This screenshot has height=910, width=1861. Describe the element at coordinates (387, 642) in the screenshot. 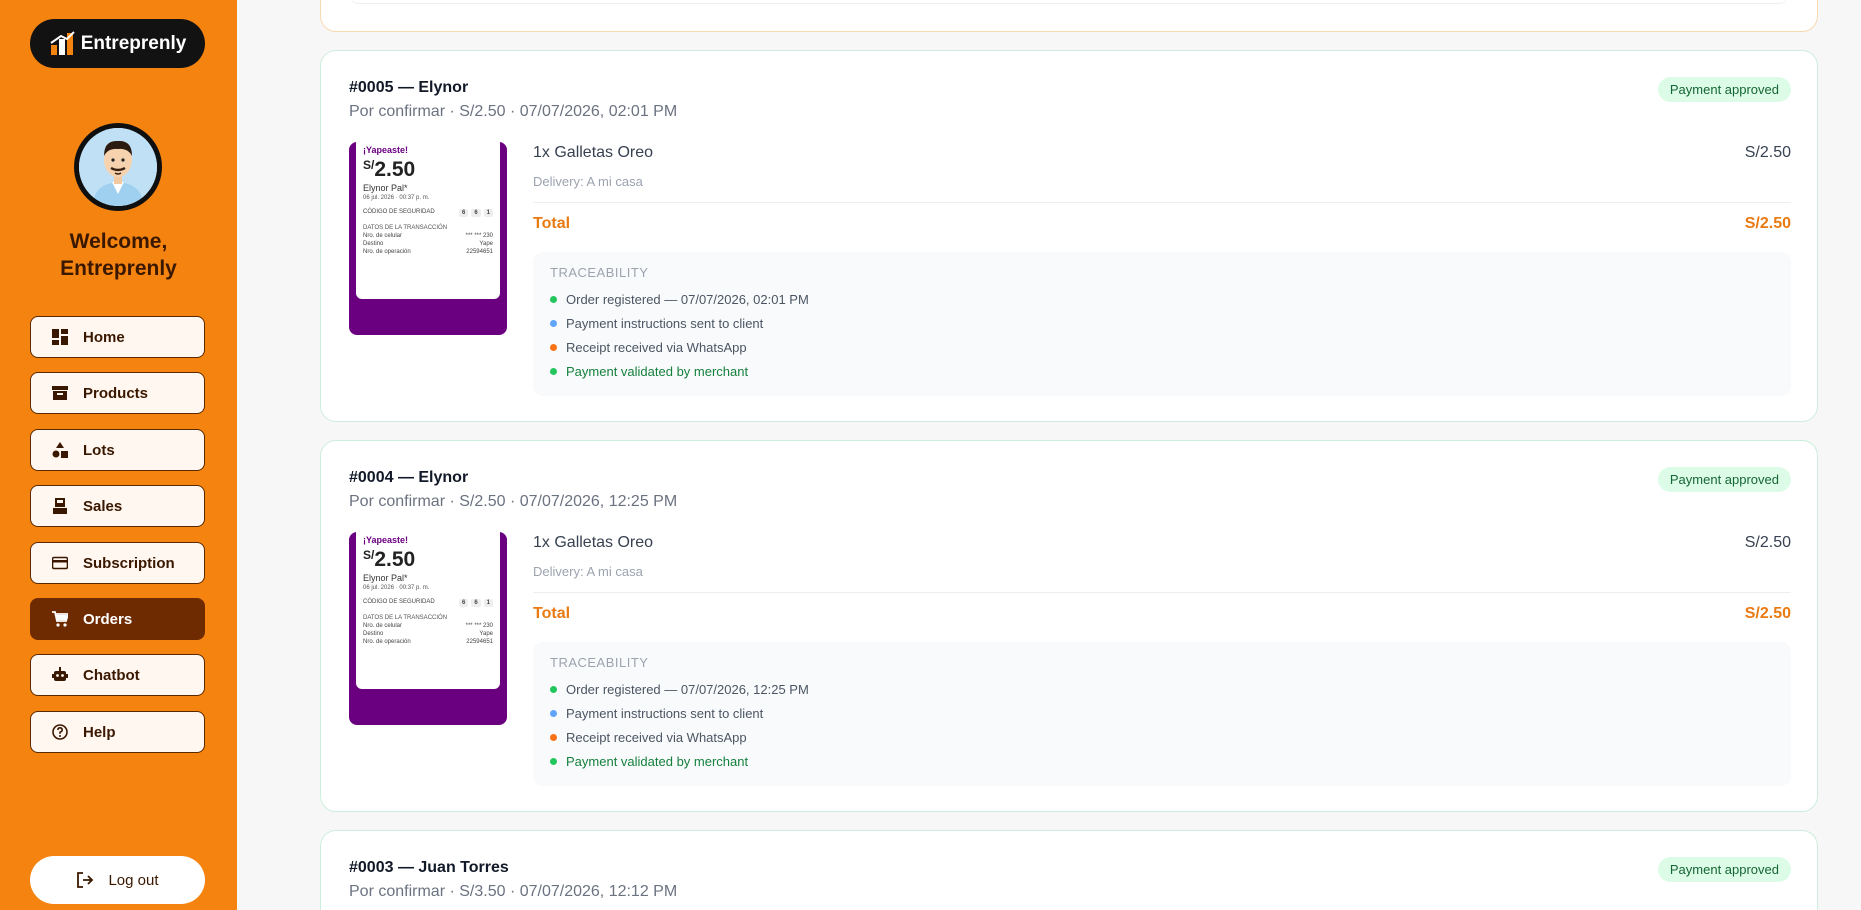

I see `receipt-row-label: Nro. de operación` at that location.